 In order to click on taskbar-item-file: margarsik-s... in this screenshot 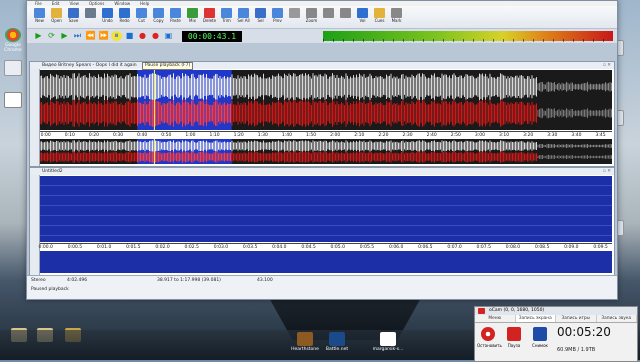, I will do `click(388, 342)`.